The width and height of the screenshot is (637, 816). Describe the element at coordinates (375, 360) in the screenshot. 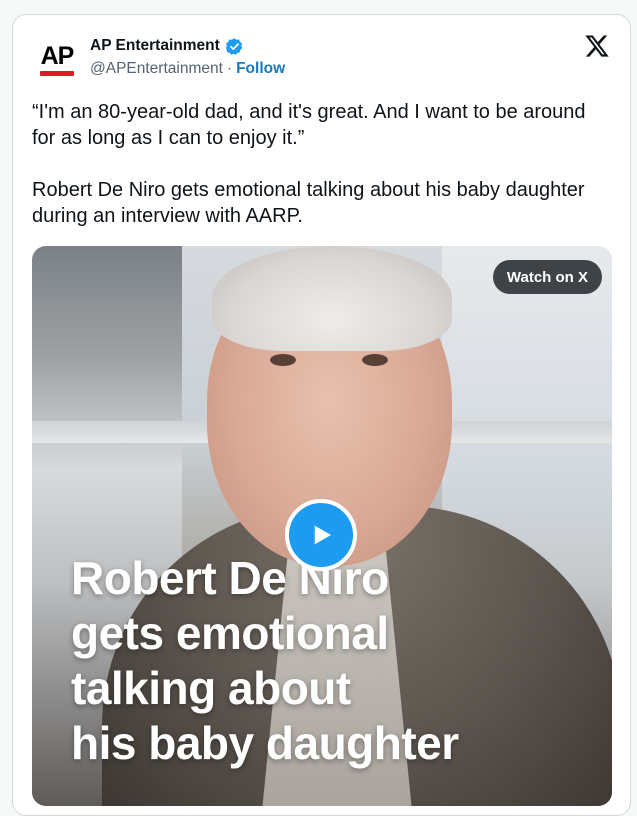

I see `video-subject-eye-right` at that location.